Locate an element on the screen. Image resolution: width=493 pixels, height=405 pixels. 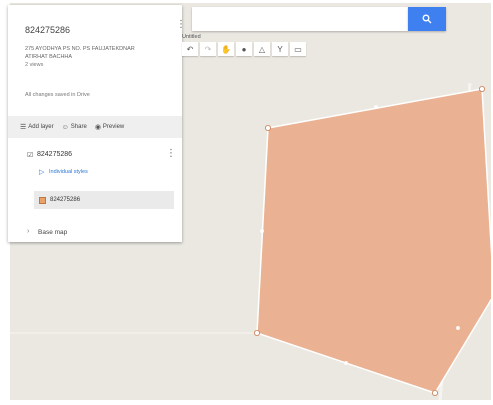
save-status: All changes saved in Drive is located at coordinates (57, 95).